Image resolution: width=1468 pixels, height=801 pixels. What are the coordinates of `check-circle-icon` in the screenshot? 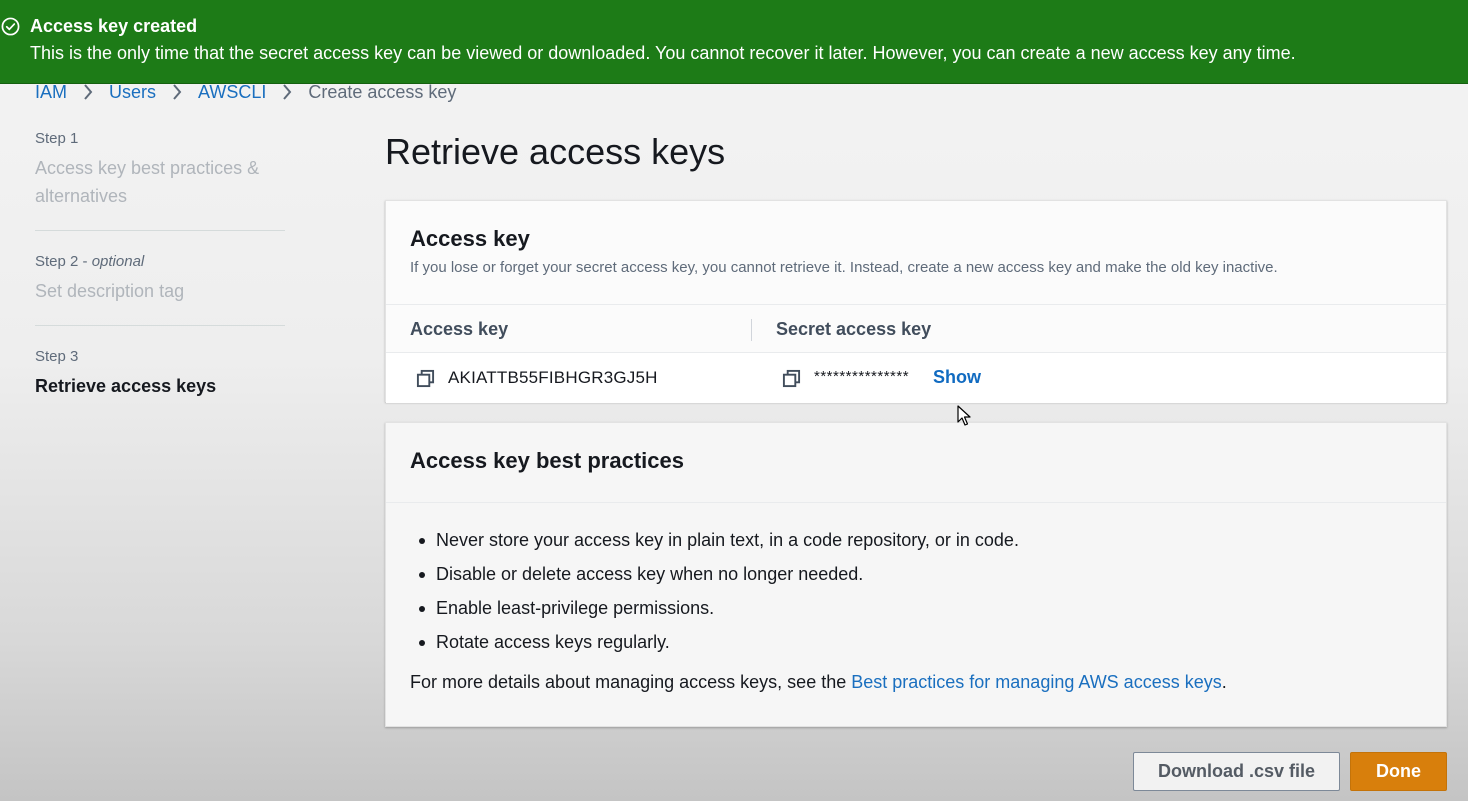 It's located at (10, 26).